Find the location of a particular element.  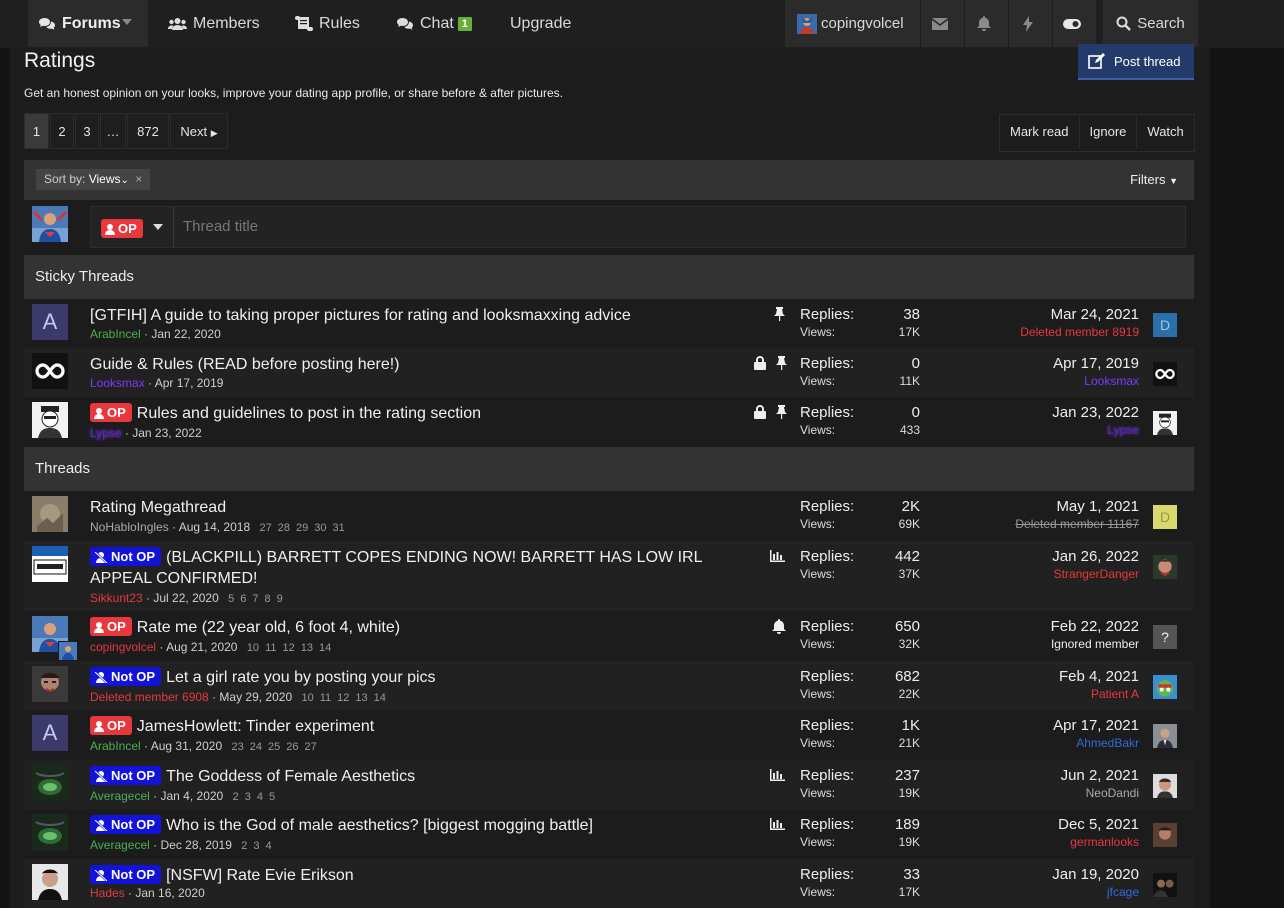

page-link: 5 is located at coordinates (231, 599).